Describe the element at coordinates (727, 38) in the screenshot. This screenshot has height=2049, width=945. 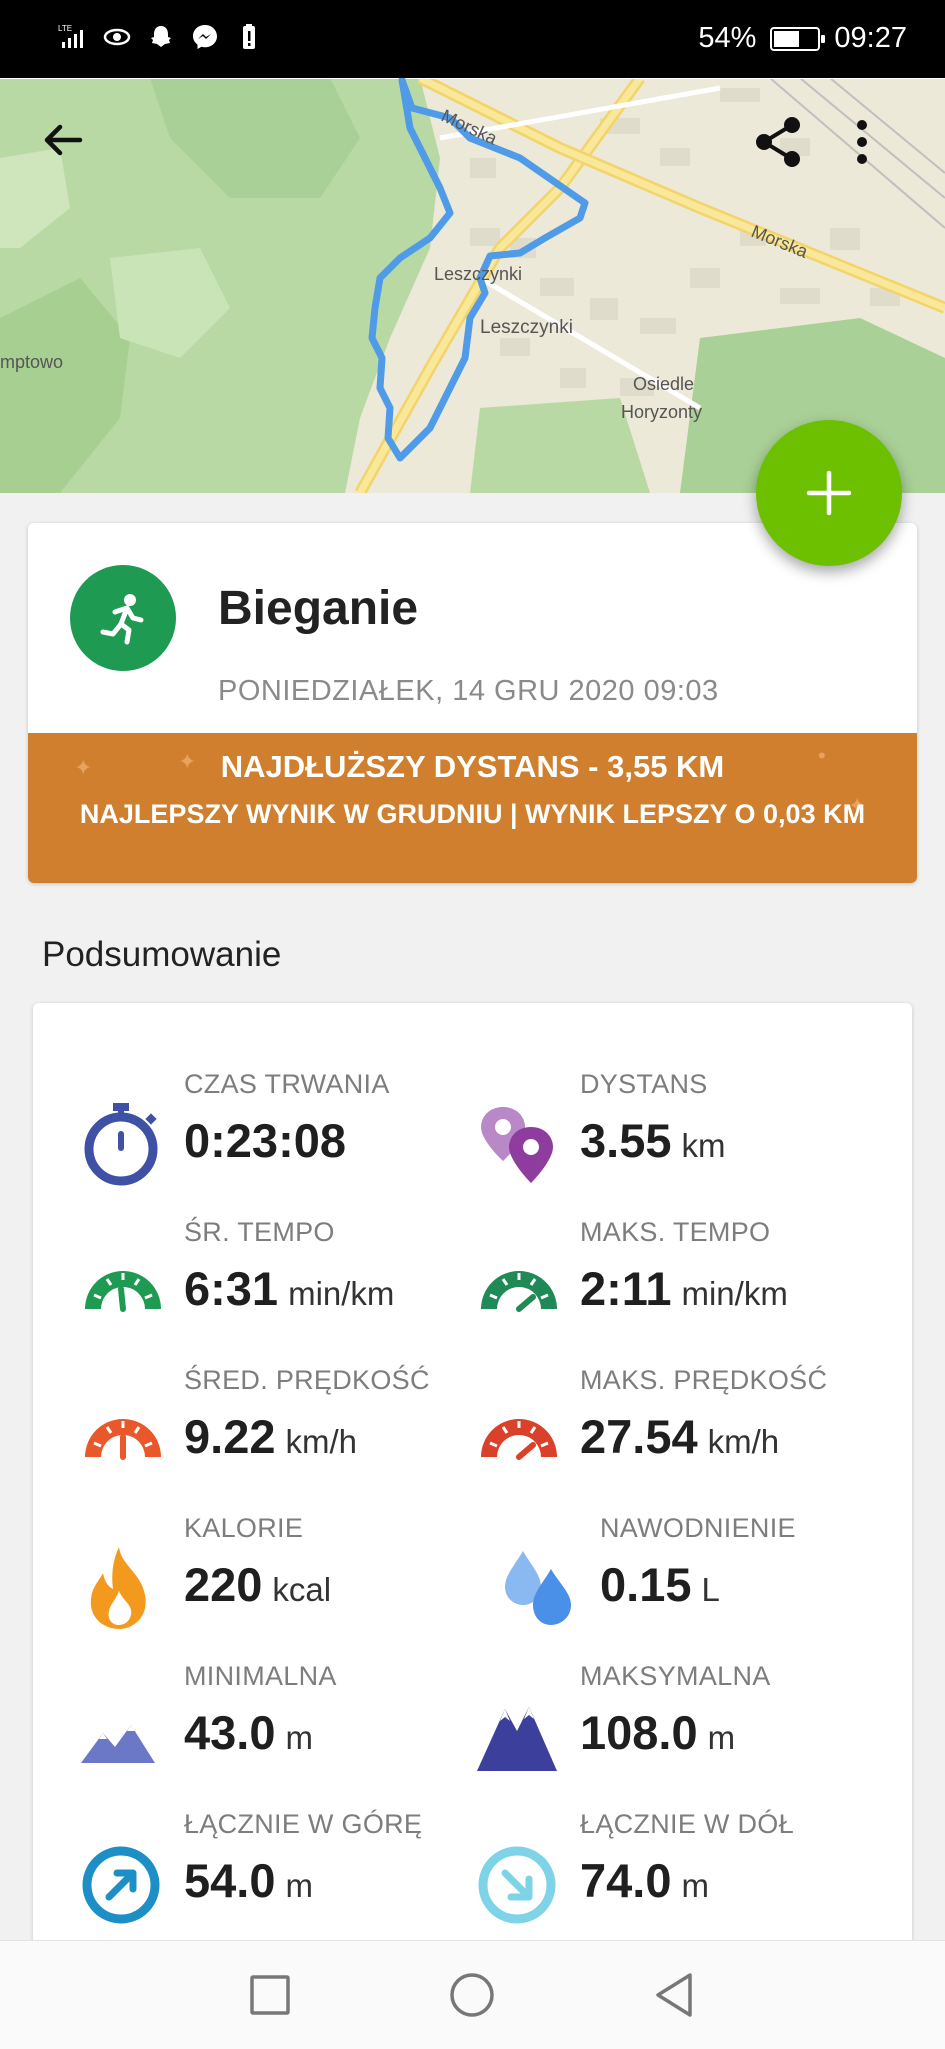
I see `battery-percent: 54%` at that location.